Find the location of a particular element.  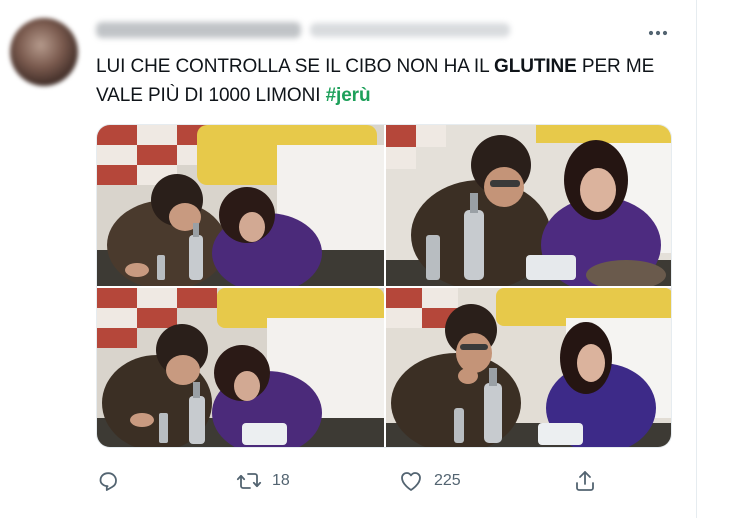

action-bar: 18 225 is located at coordinates (356, 481).